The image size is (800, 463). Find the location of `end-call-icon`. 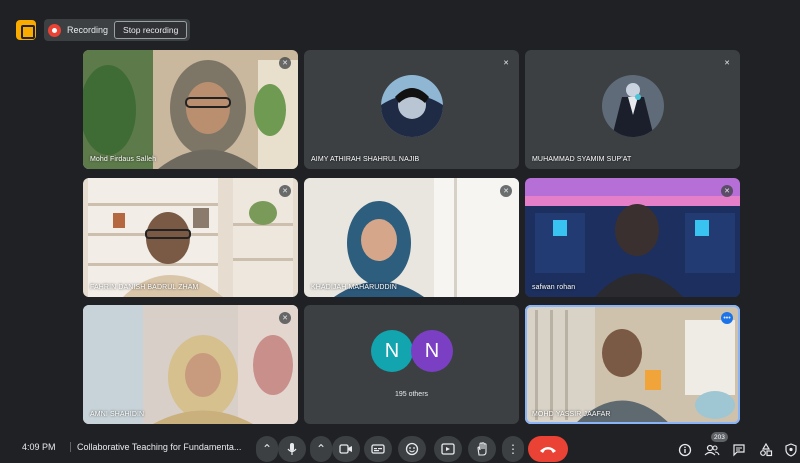

end-call-icon is located at coordinates (548, 450).